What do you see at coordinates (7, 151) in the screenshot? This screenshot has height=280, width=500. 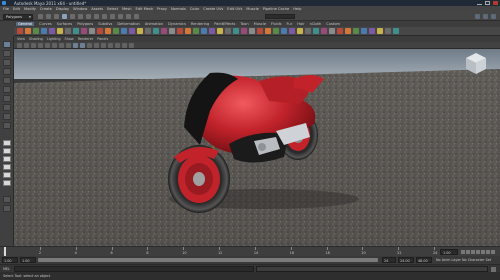 I see `four-view-layout-icon` at bounding box center [7, 151].